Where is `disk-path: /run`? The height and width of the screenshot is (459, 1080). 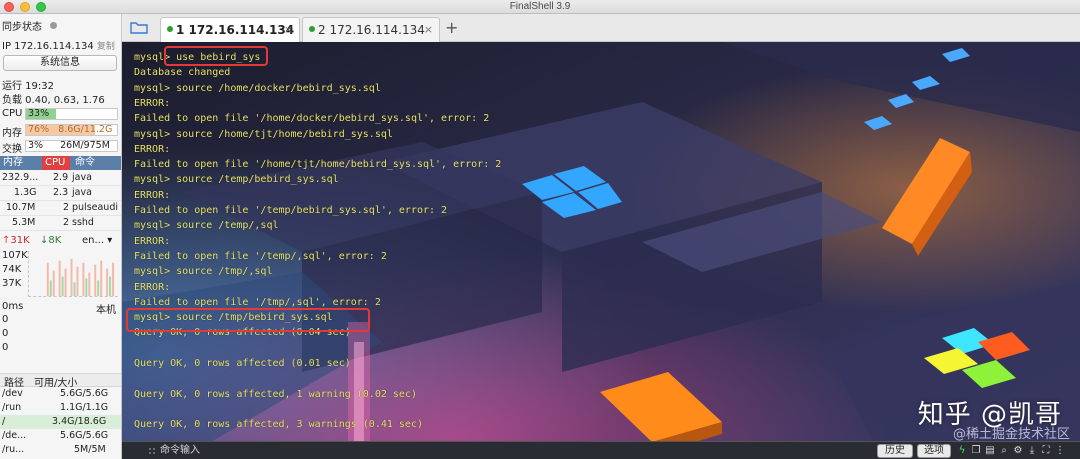 disk-path: /run is located at coordinates (12, 407).